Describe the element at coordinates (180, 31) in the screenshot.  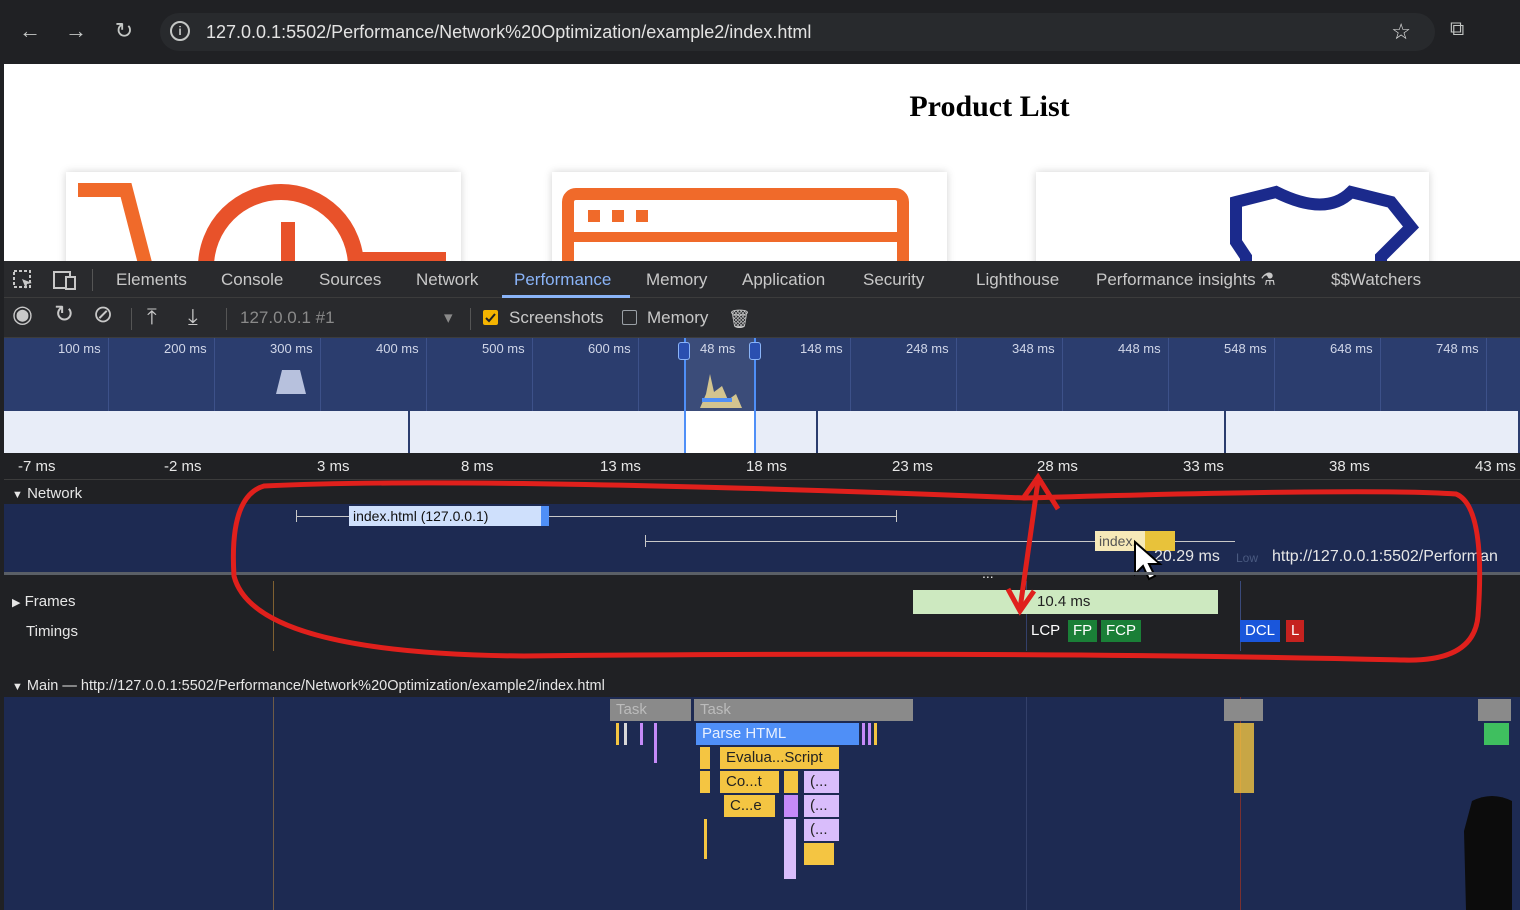
I see `site-info-icon: i` at that location.